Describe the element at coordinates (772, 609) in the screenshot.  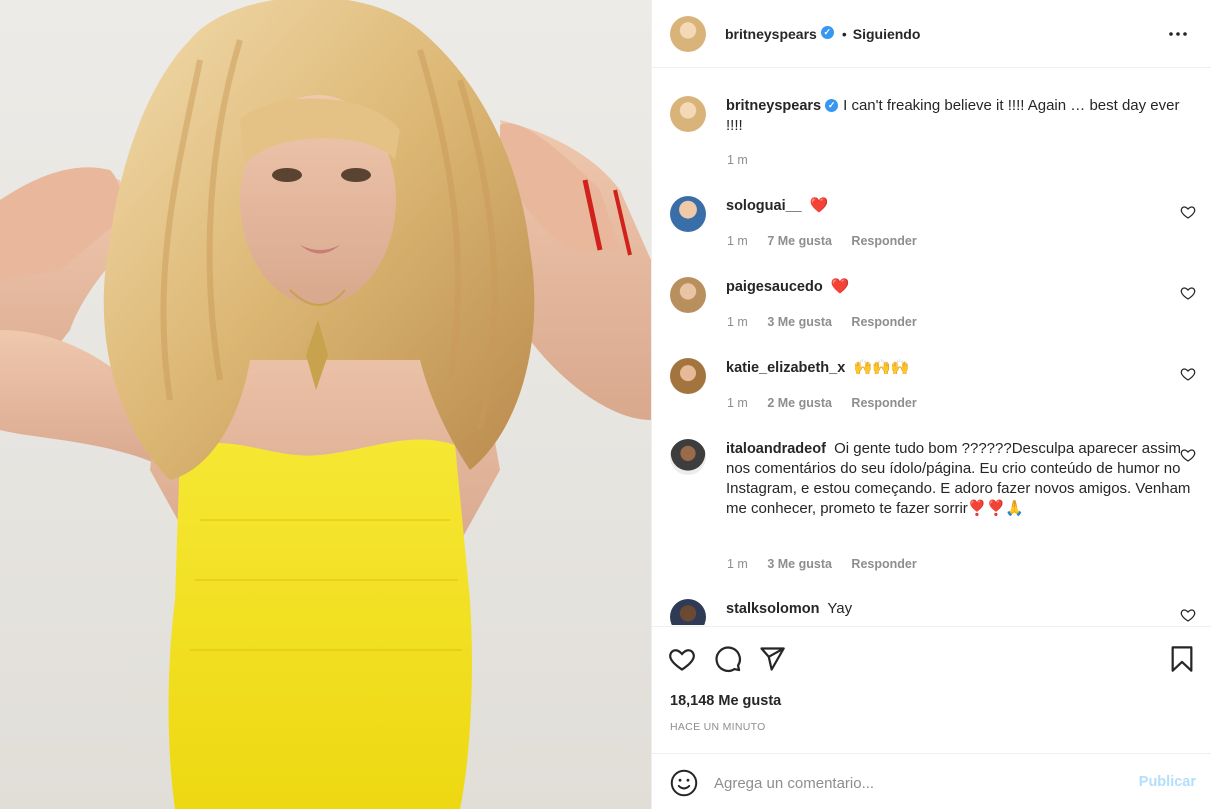
I see `comment-username: stalksolomon` at that location.